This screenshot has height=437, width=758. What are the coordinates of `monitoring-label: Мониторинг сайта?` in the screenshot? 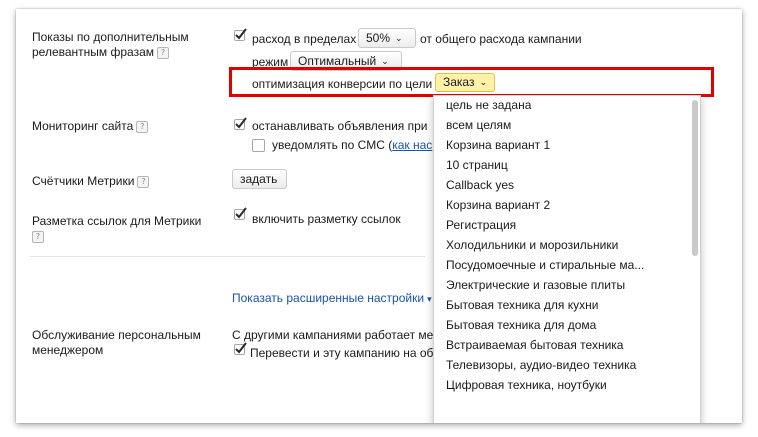 It's located at (90, 126).